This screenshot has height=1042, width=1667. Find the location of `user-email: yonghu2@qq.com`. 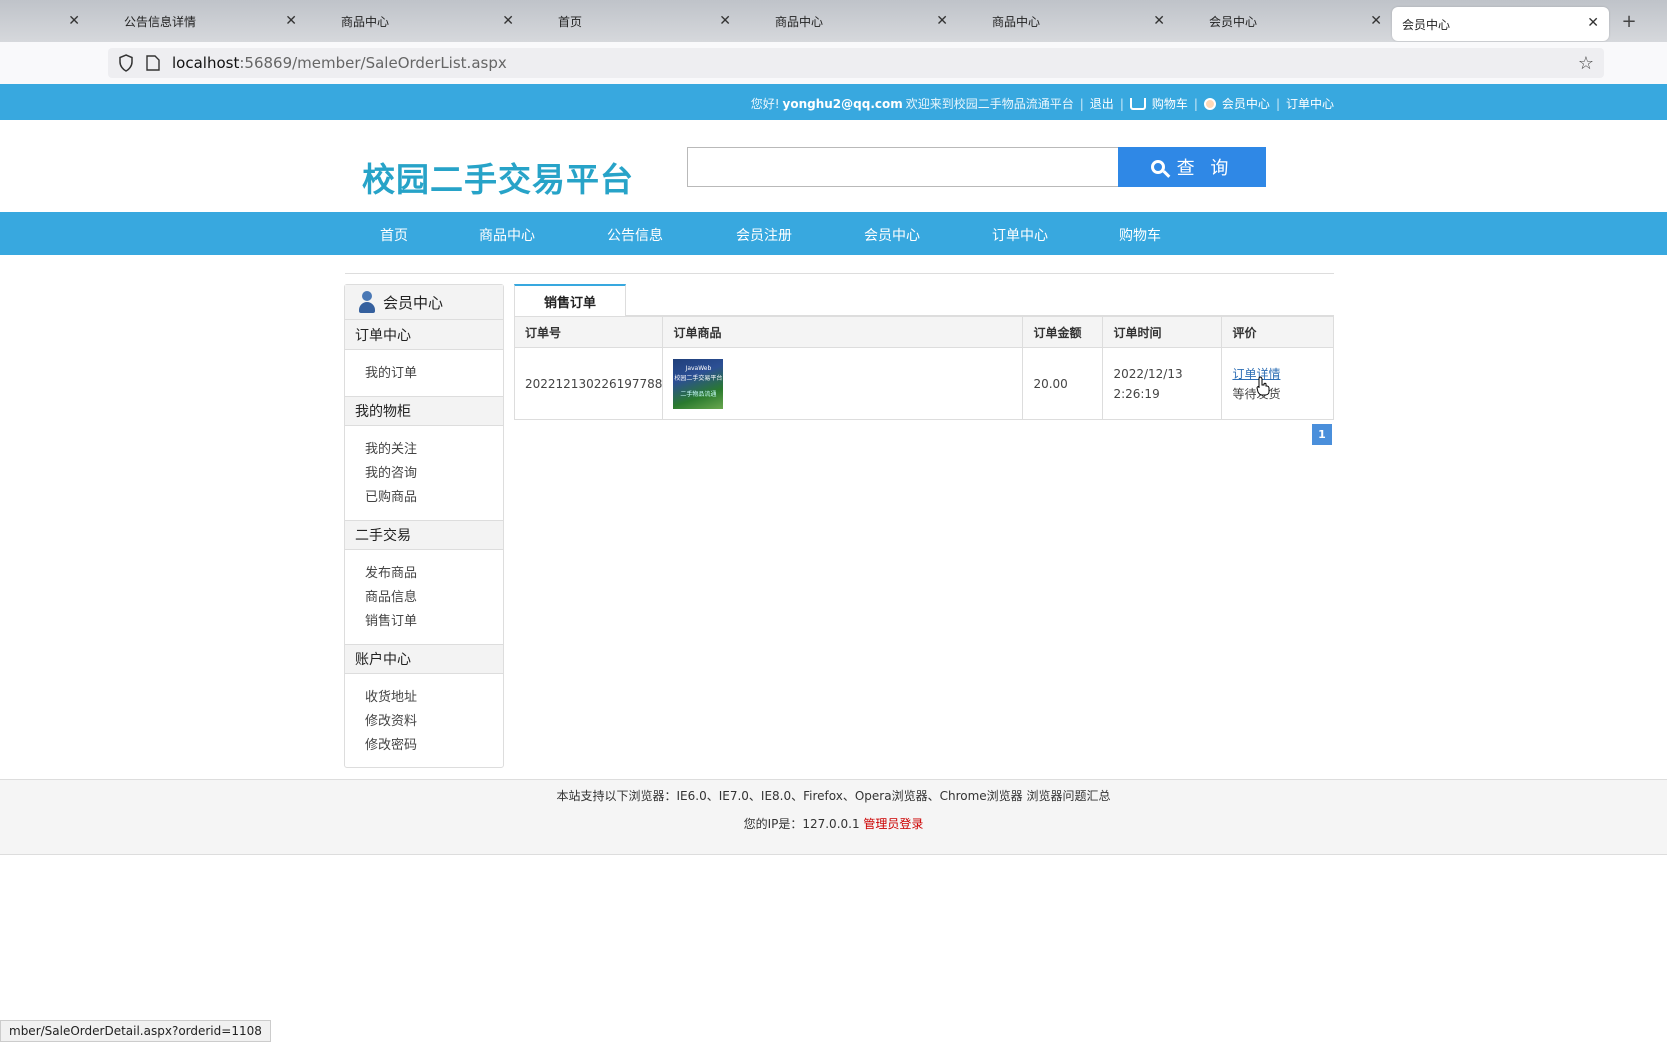

user-email: yonghu2@qq.com is located at coordinates (842, 103).